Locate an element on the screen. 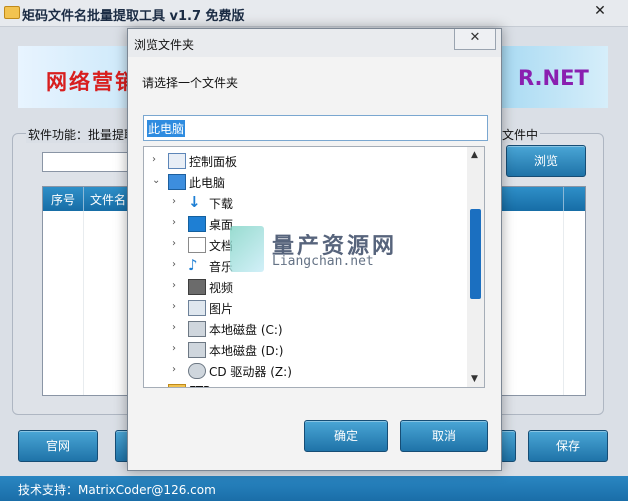  website-button: 官网 is located at coordinates (58, 446).